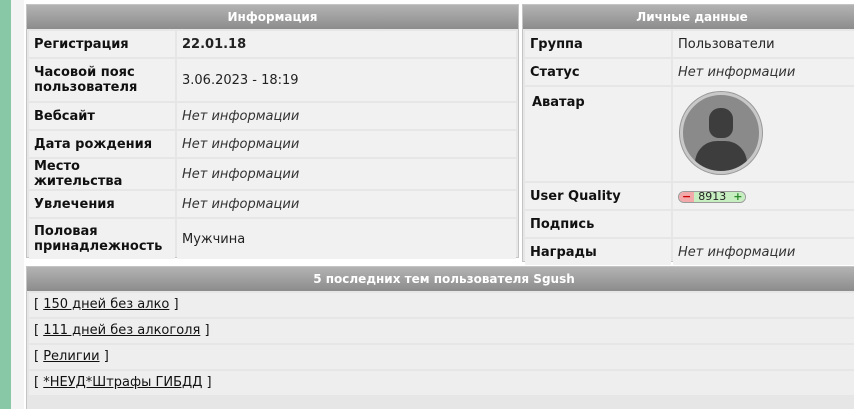  What do you see at coordinates (71, 356) in the screenshot?
I see `topic-link: Религии` at bounding box center [71, 356].